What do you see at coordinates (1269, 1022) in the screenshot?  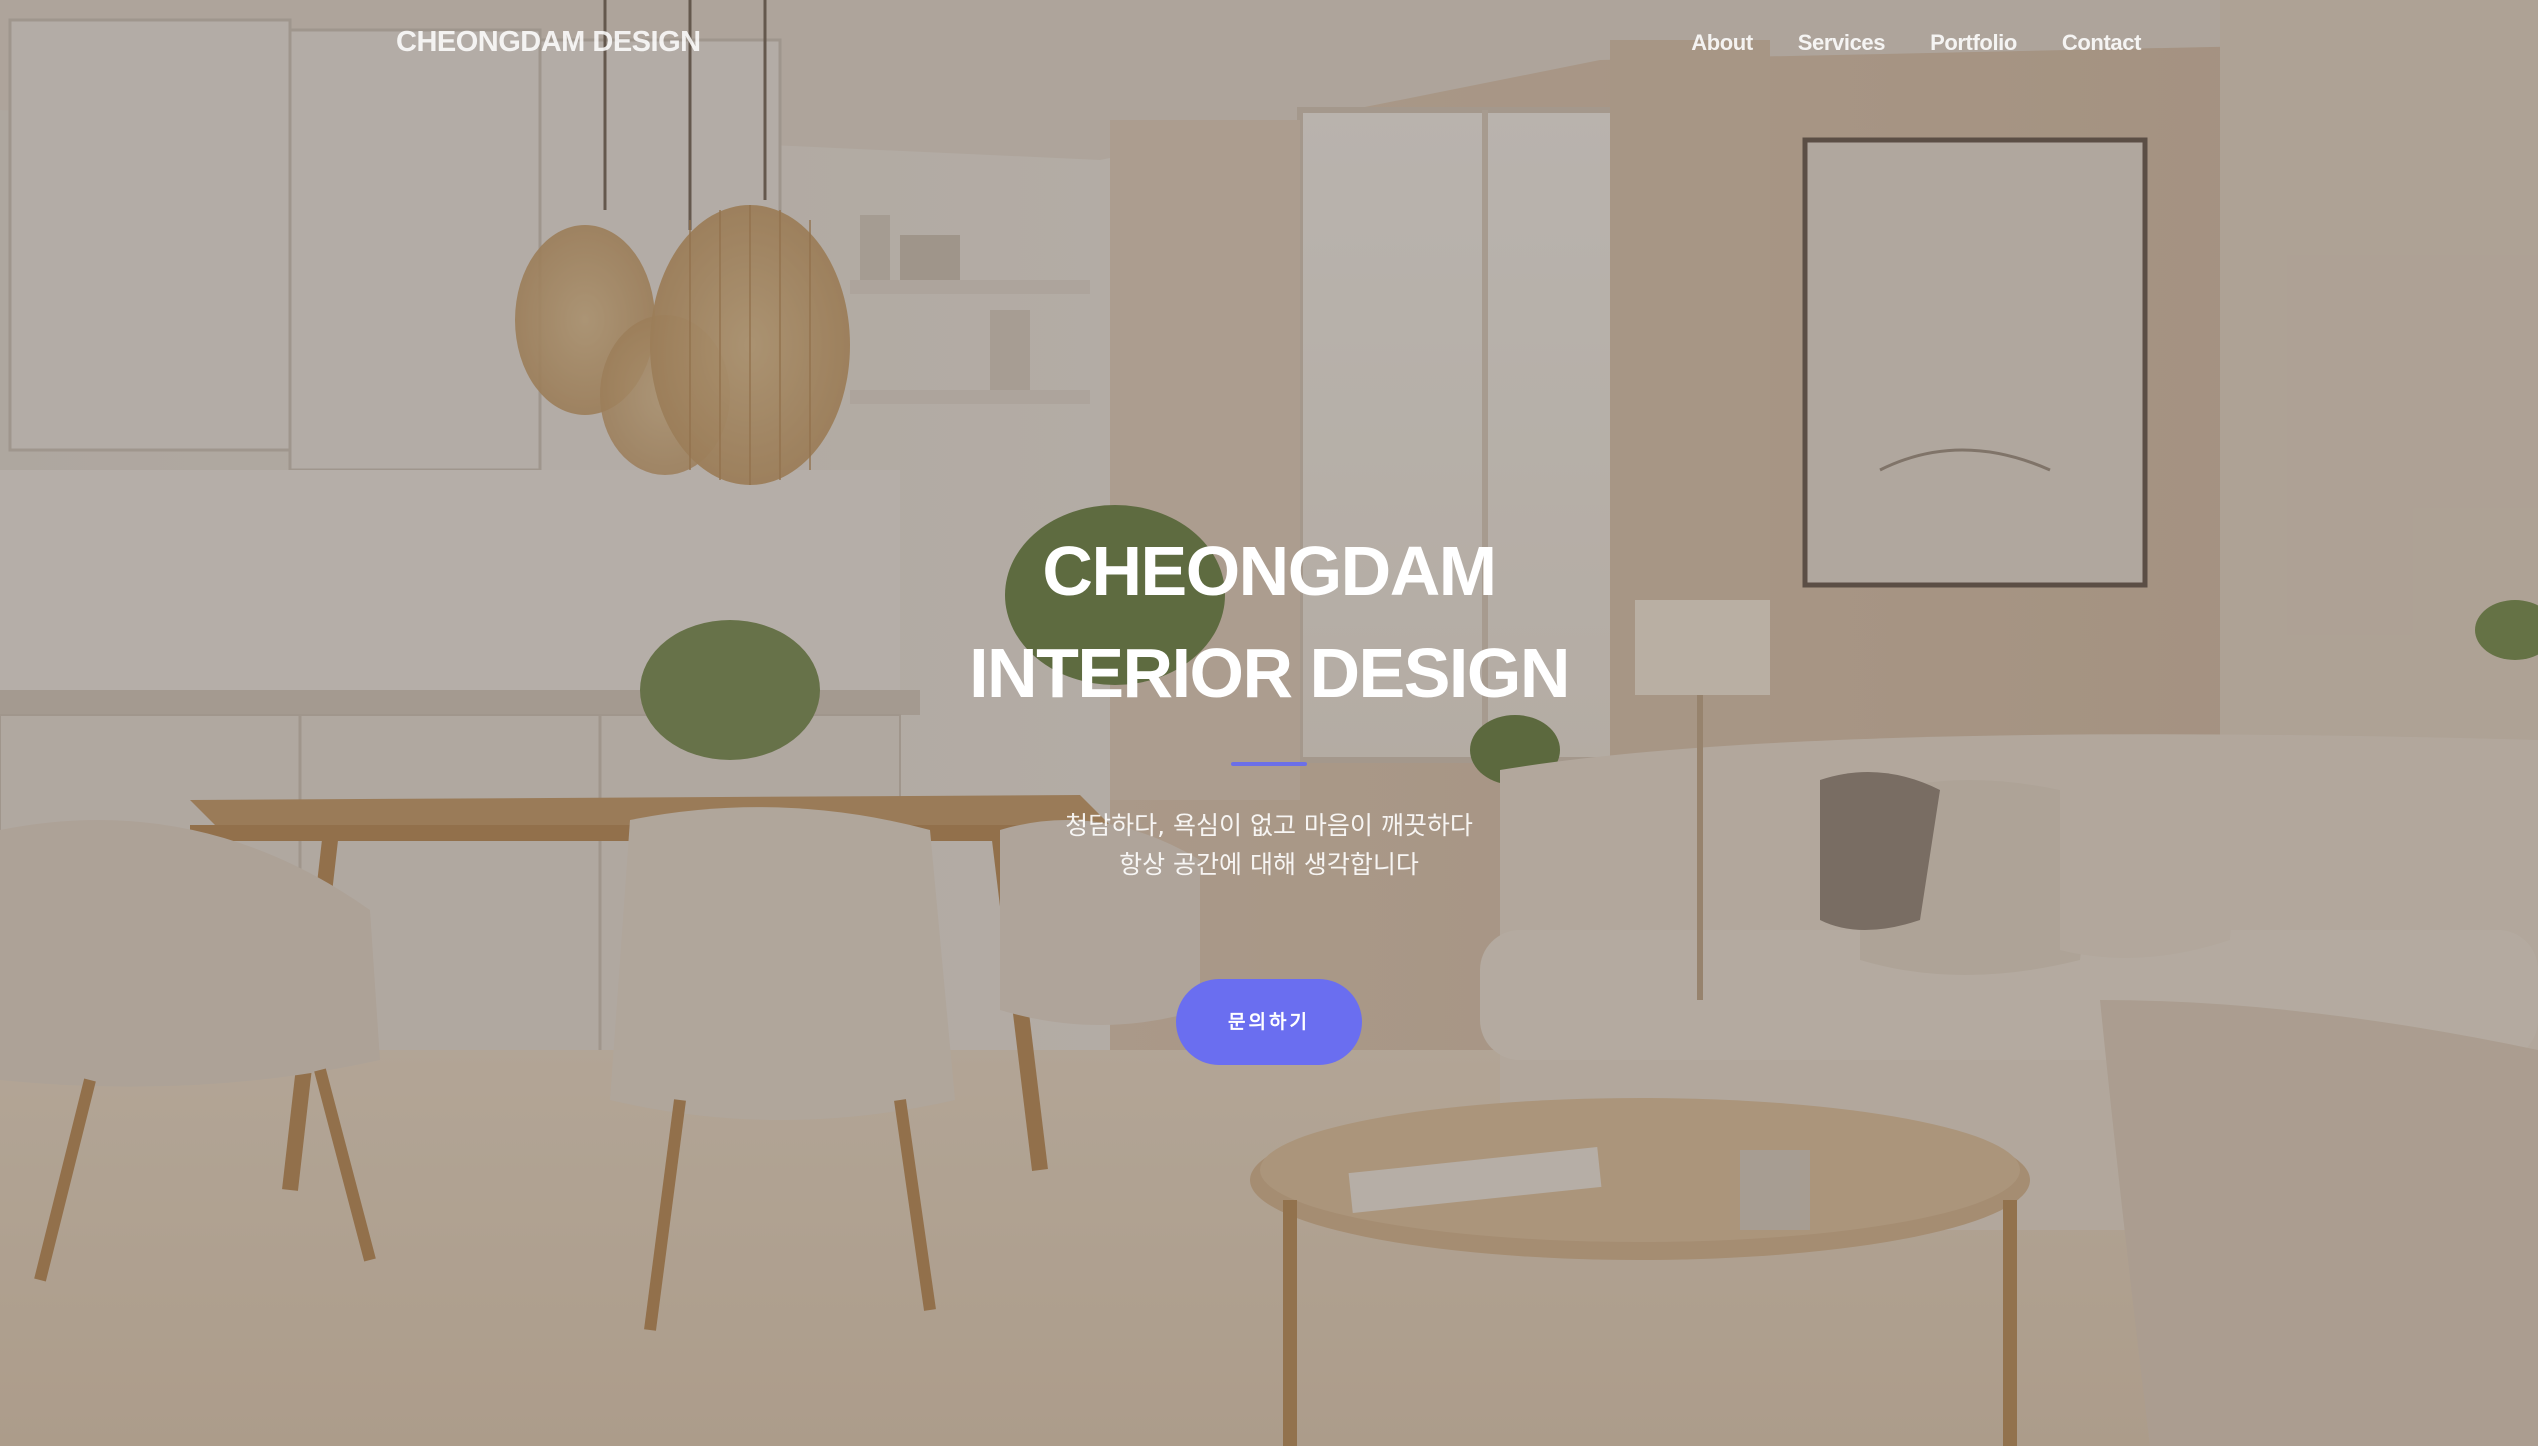 I see `inquiry-button: 문의하기` at bounding box center [1269, 1022].